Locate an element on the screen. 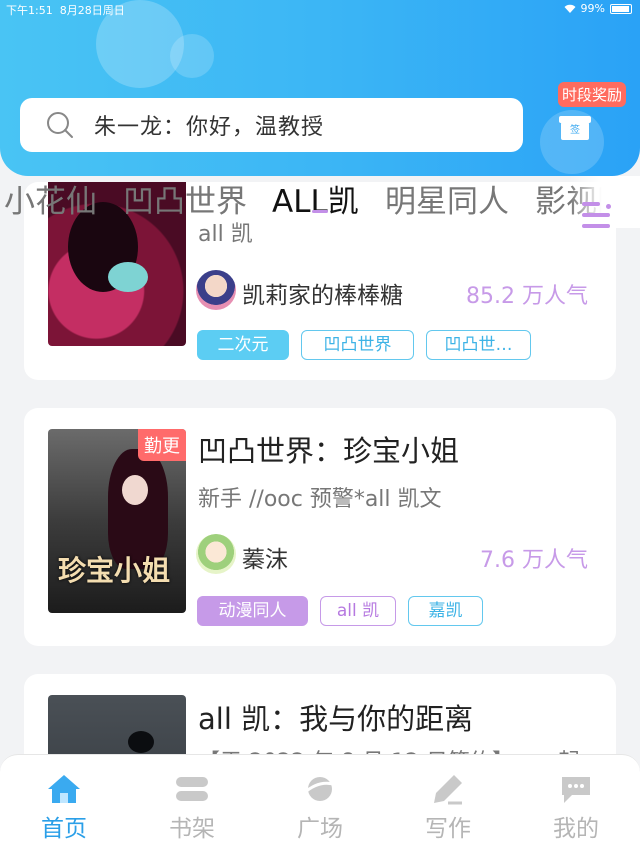 The height and width of the screenshot is (853, 640). status-bar: 下午1:51 8月28日周日 99% is located at coordinates (320, 9).